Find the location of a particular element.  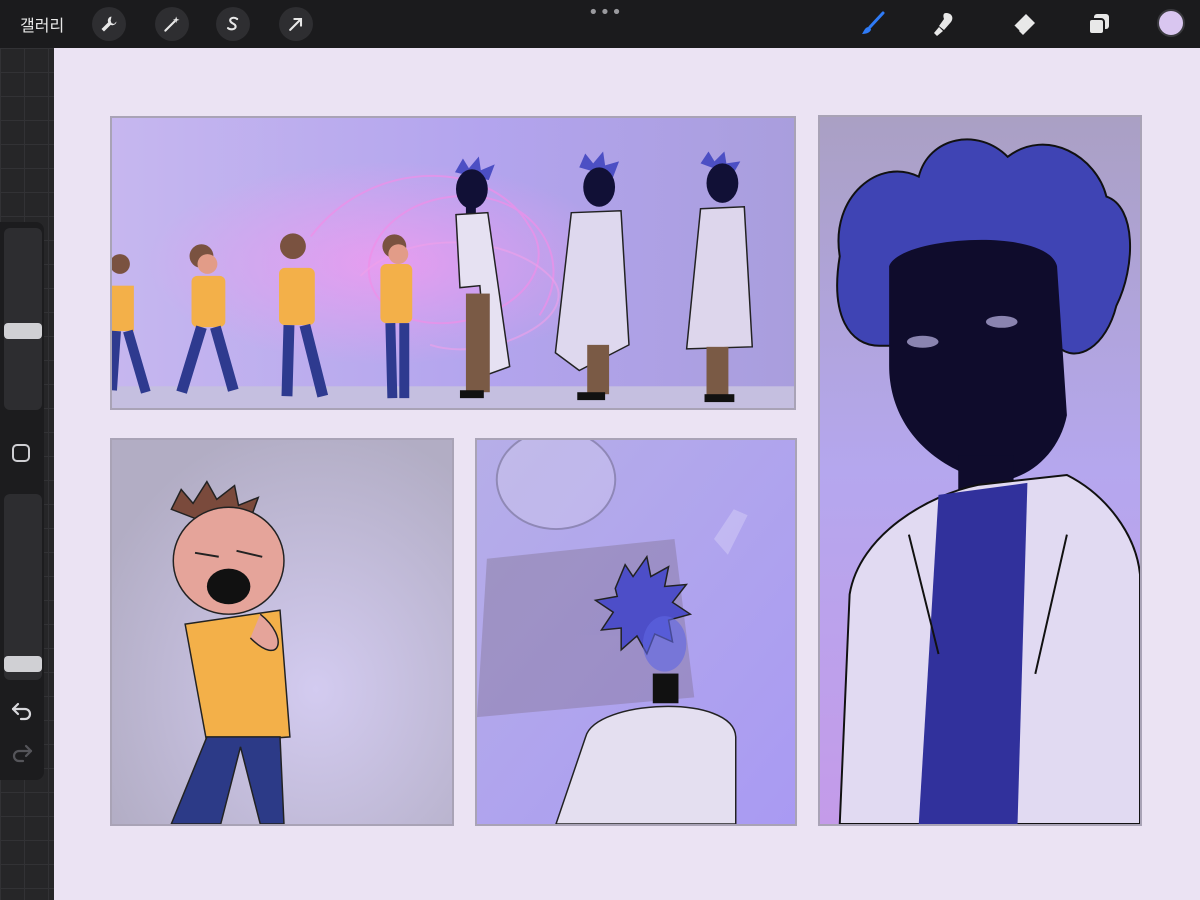

eraser-icon is located at coordinates (1024, 24).